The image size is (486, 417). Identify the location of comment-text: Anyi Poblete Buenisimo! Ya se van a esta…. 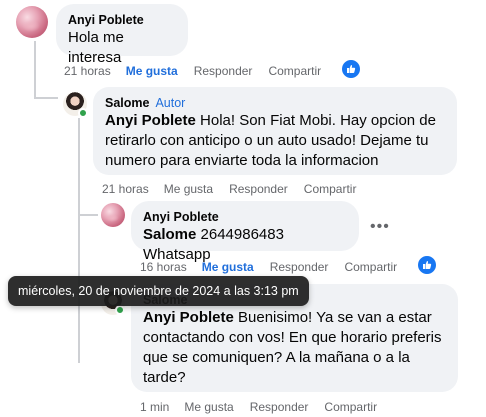
(294, 348).